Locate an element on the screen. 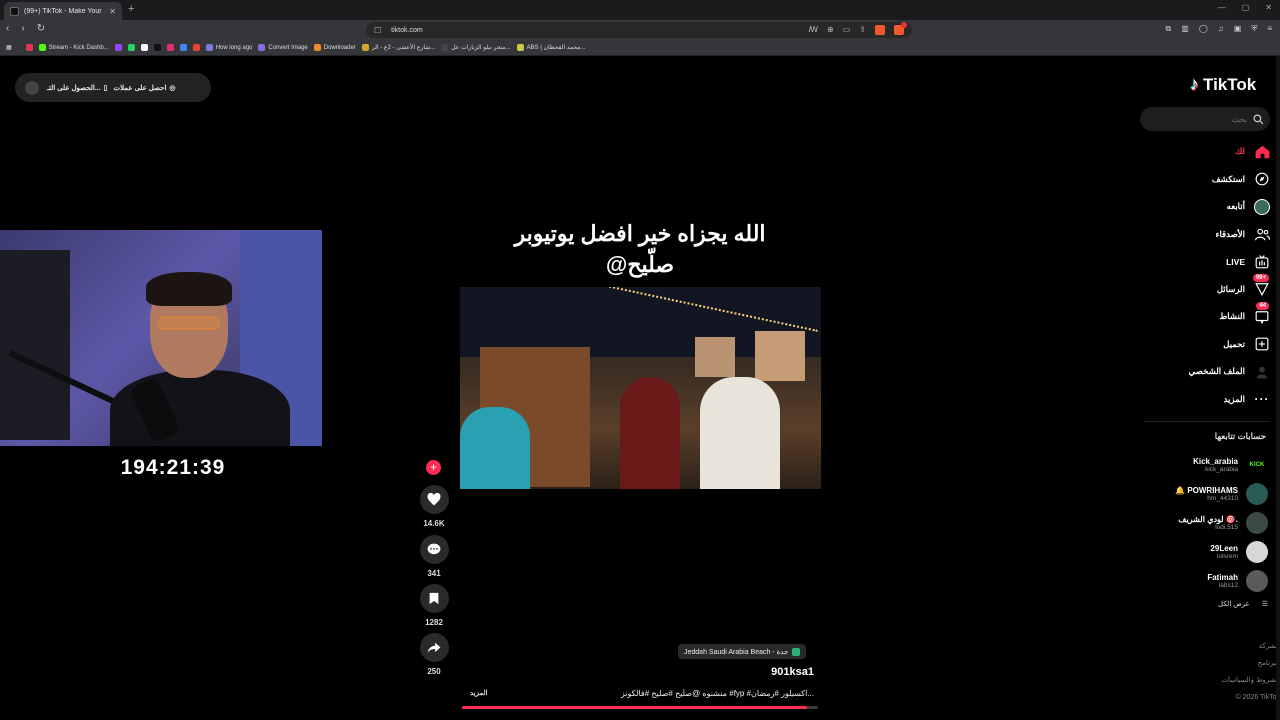 The image size is (1280, 720). followed-account: لودي الشريف 🎯. lodi.515 is located at coordinates (1209, 522).